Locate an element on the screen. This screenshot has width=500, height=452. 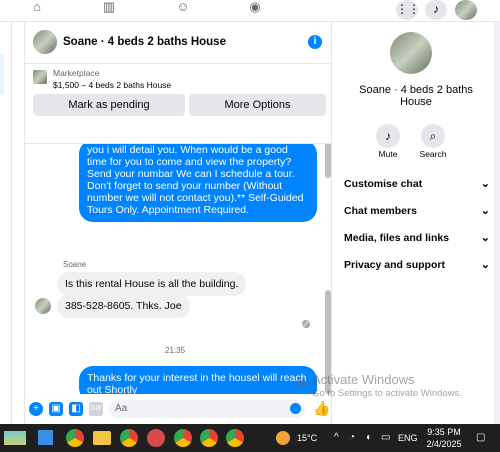
section-label: Privacy and support is located at coordinates (394, 265).